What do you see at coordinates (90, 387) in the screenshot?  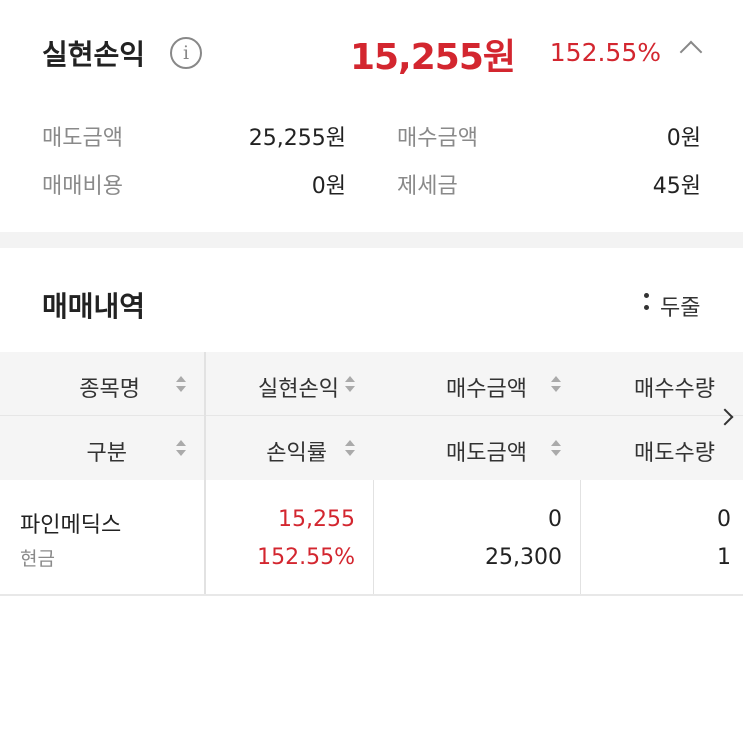 I see `header-stock-name: 종목명` at bounding box center [90, 387].